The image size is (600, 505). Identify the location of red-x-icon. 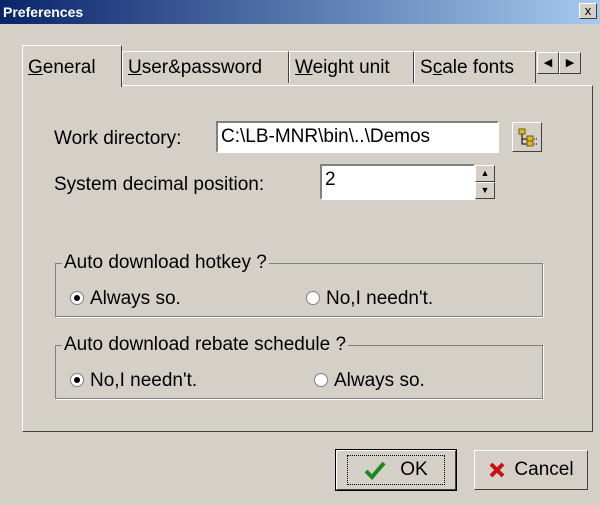
(497, 470).